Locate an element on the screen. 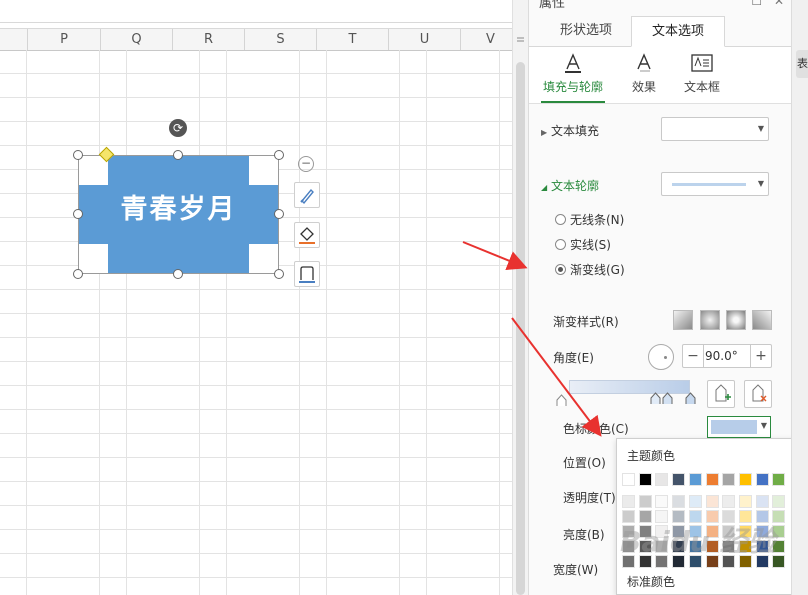  transparency-label: 透明度(T) is located at coordinates (589, 498).